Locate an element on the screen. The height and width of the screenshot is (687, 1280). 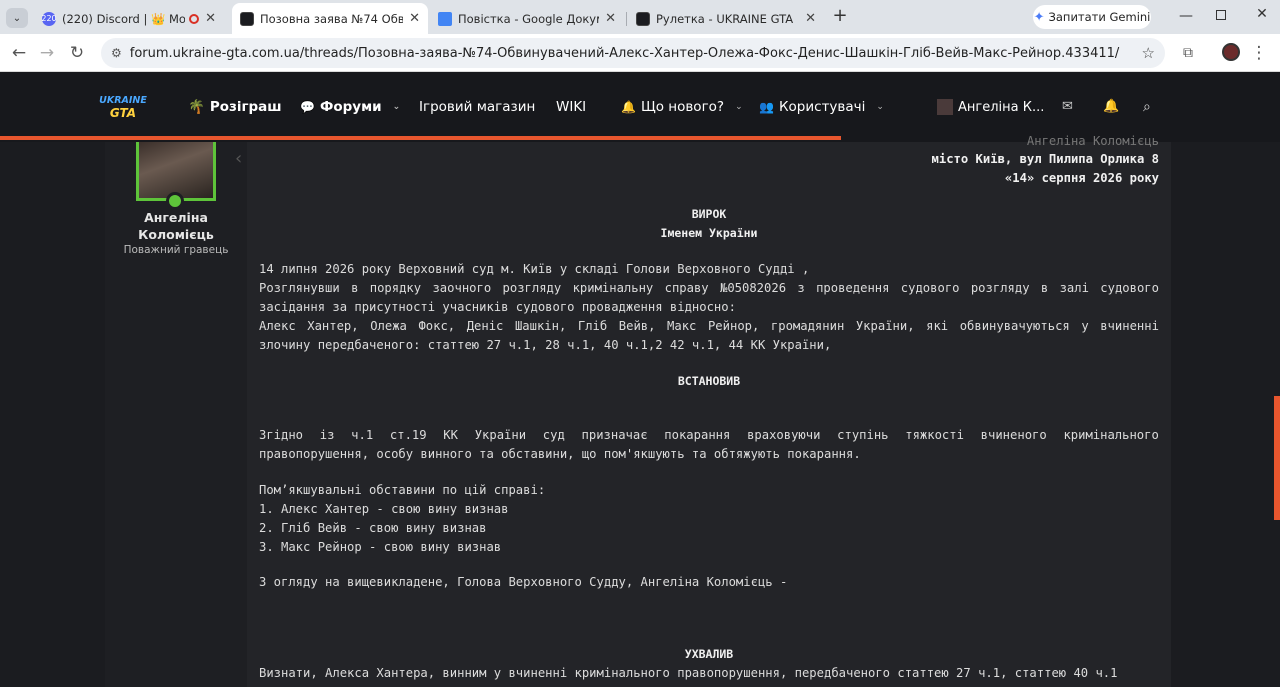
nav-wiki: WIKI is located at coordinates (571, 107).